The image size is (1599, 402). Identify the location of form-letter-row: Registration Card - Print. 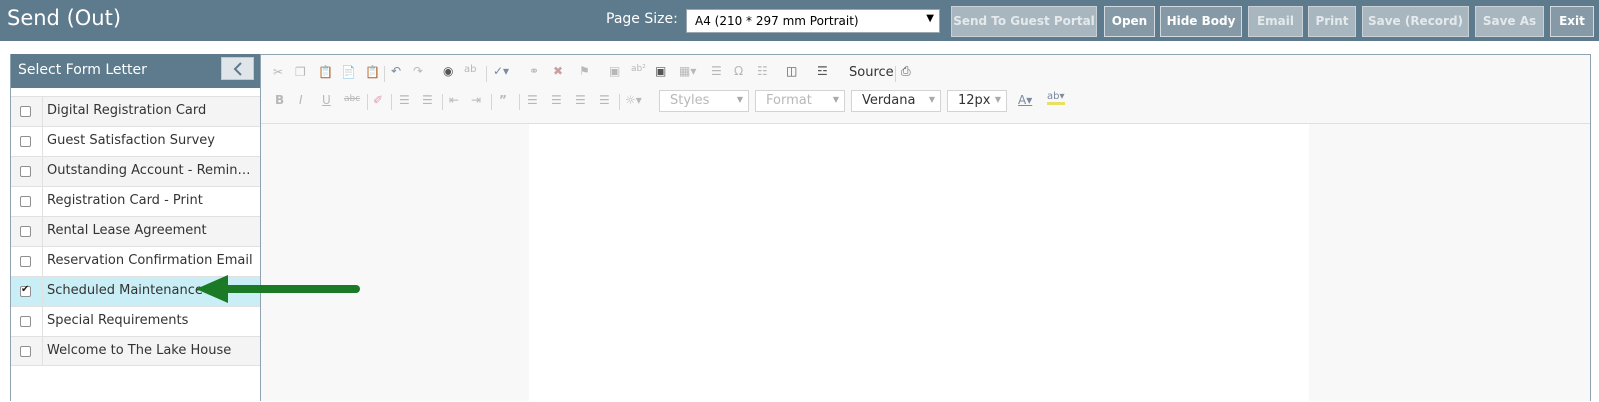
(135, 201).